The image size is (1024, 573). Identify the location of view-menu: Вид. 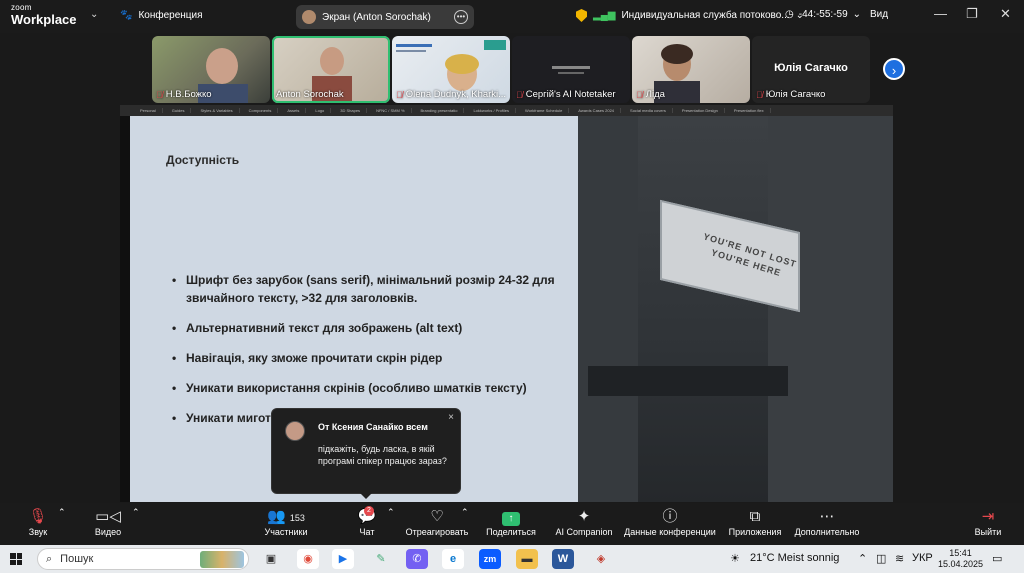
(879, 14).